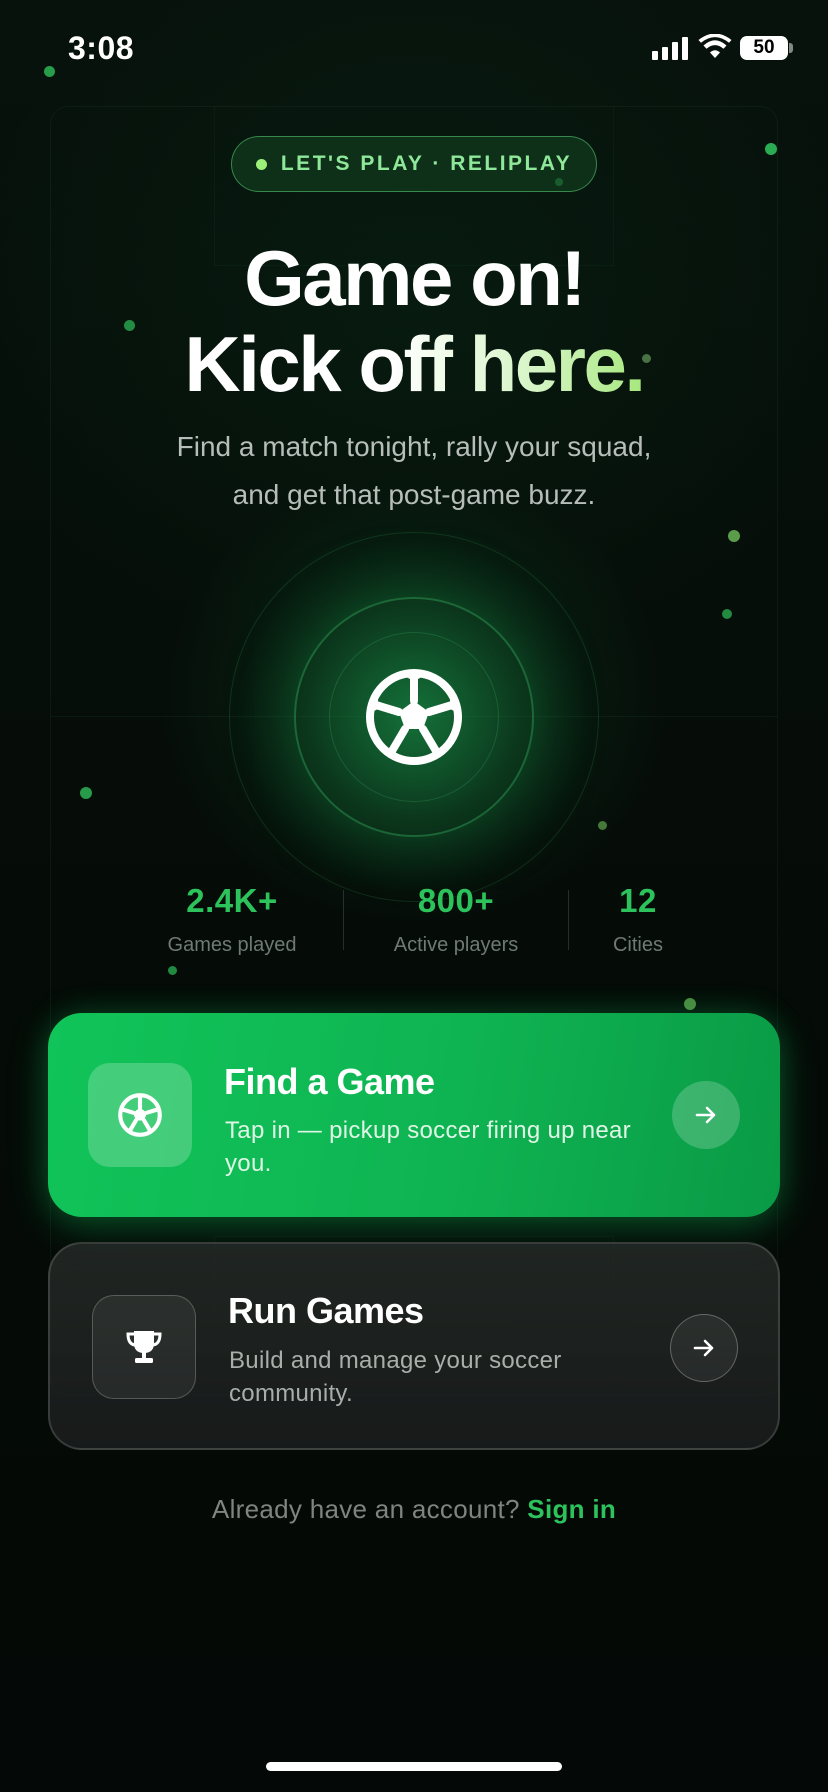  Describe the element at coordinates (638, 900) in the screenshot. I see `stat-value: 12` at that location.